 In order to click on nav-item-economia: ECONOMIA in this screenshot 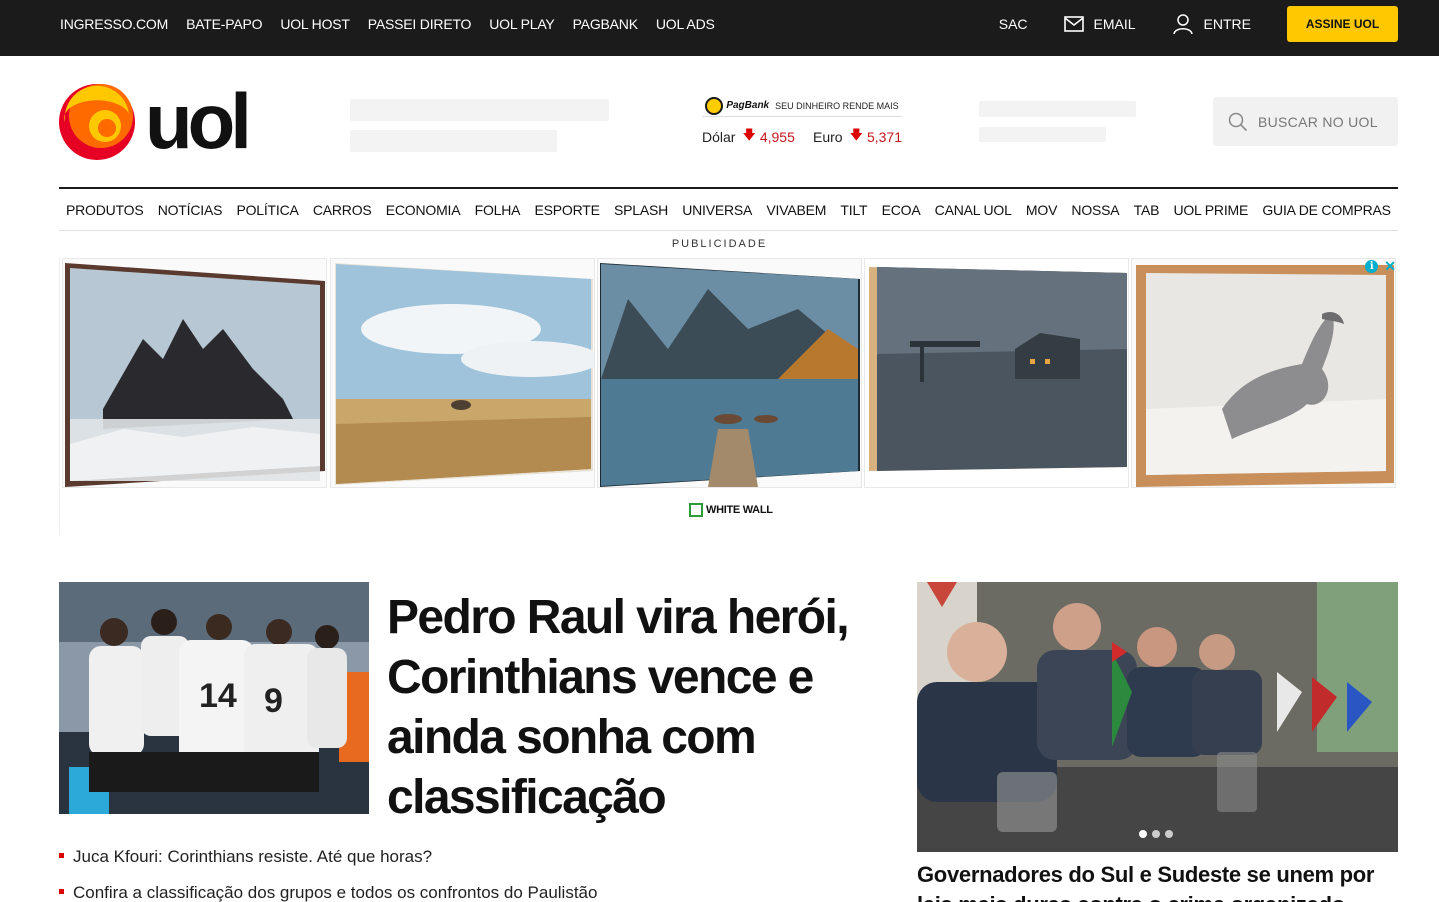, I will do `click(423, 210)`.